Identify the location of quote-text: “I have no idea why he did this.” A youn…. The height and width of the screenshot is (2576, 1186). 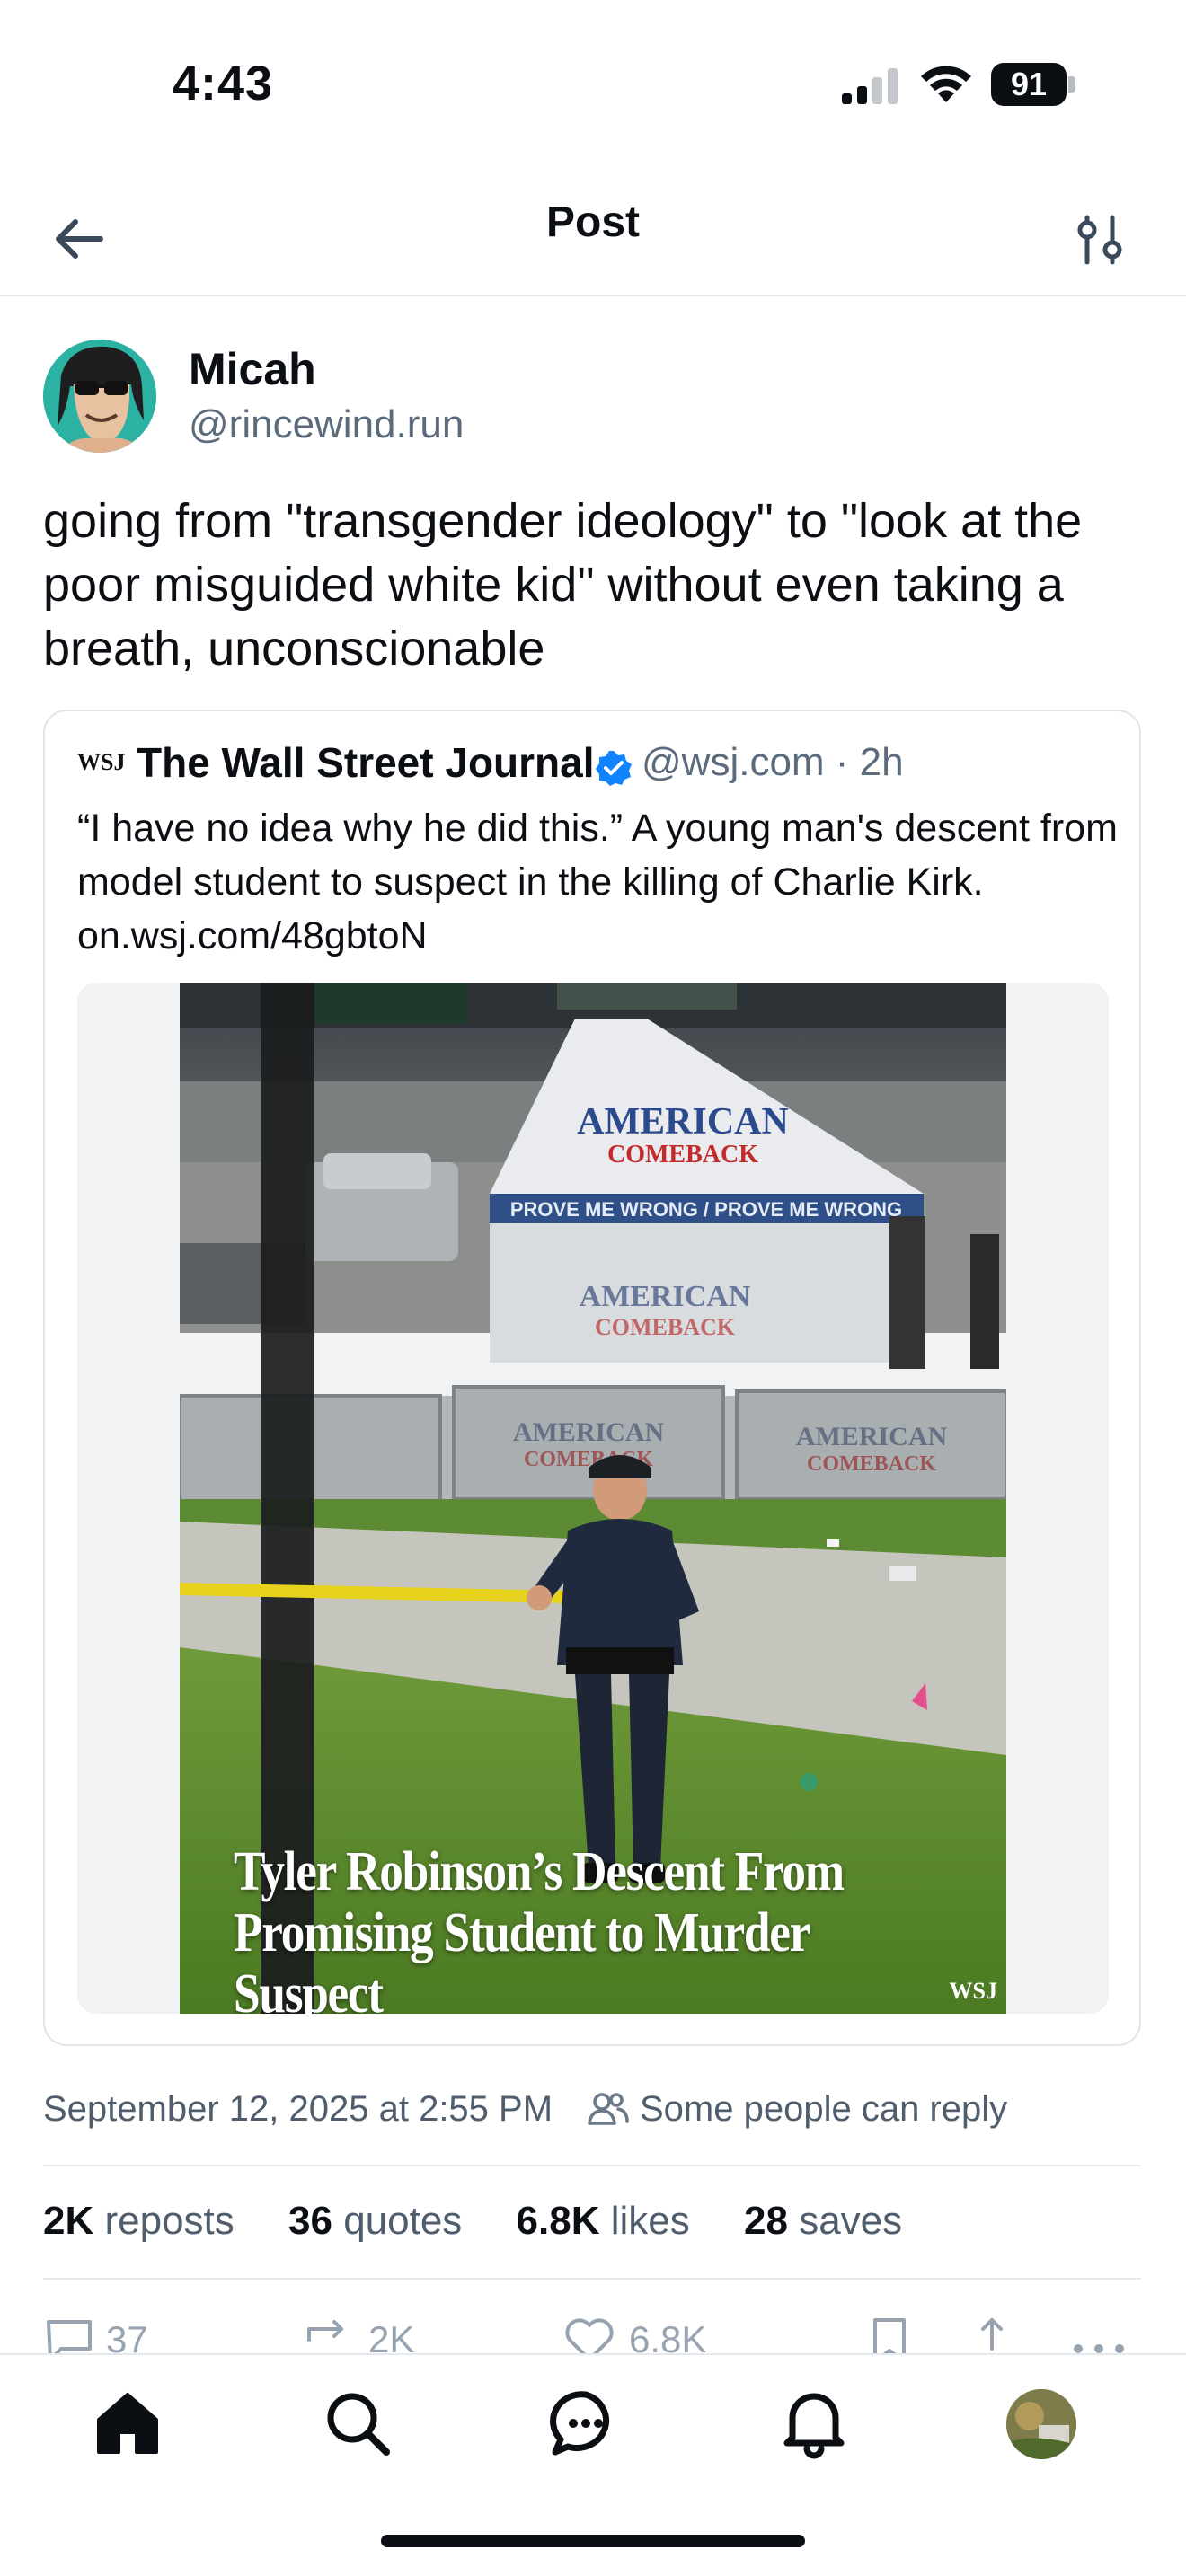
(597, 882).